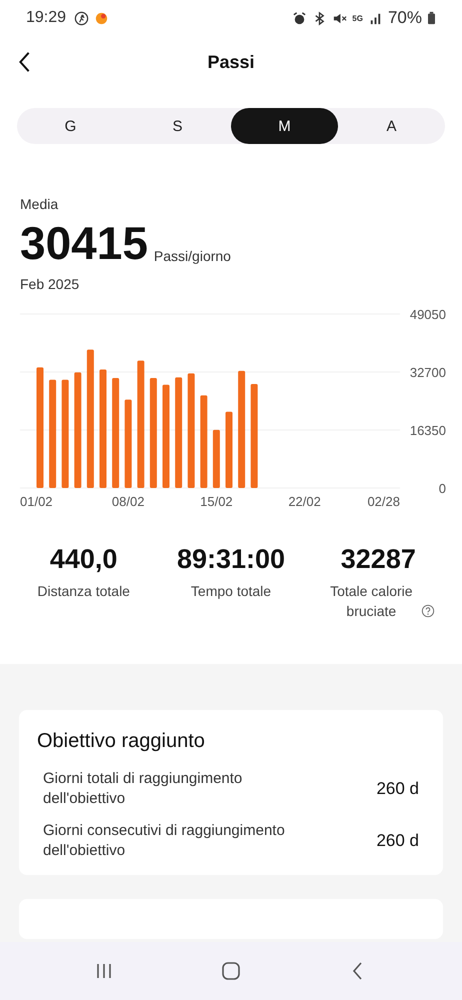 This screenshot has height=1000, width=462. What do you see at coordinates (25, 62) in the screenshot?
I see `back-icon` at bounding box center [25, 62].